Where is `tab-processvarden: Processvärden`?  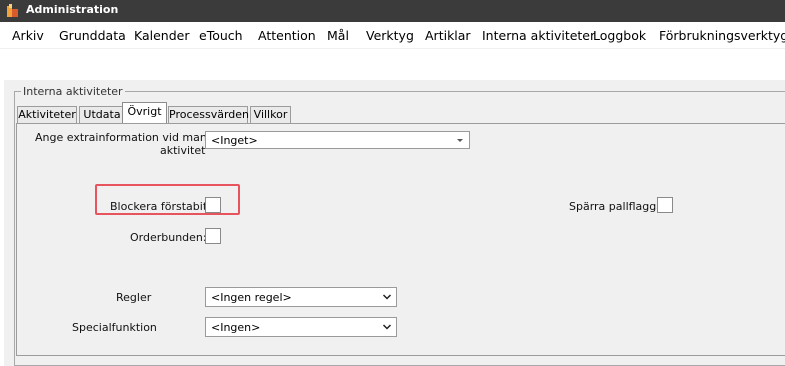
tab-processvarden: Processvärden is located at coordinates (208, 114).